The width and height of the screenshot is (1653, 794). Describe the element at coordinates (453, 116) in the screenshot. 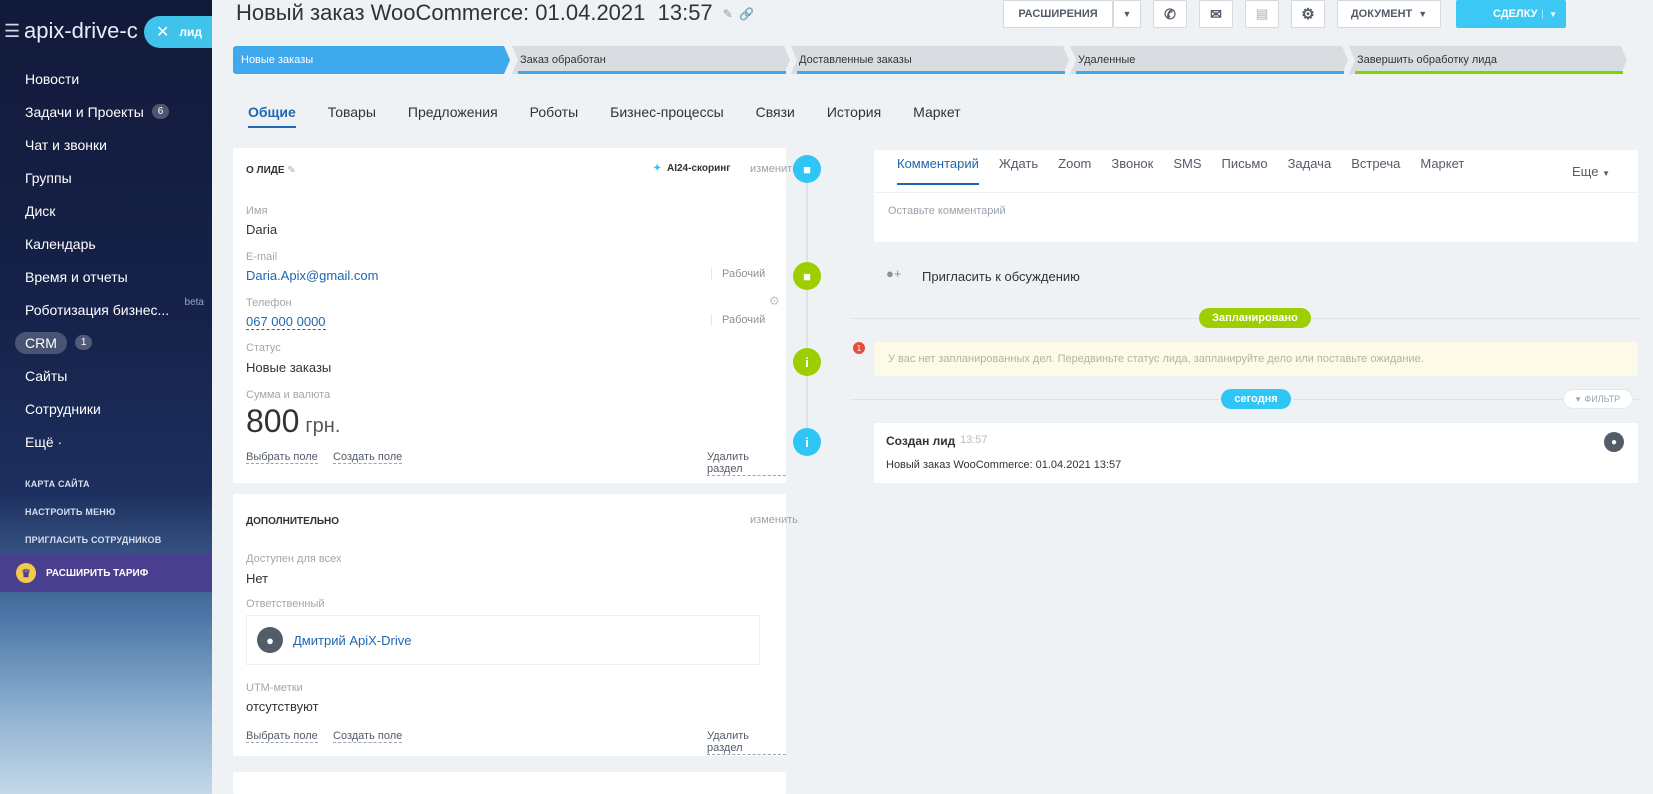

I see `tab-offers: Предложения` at that location.